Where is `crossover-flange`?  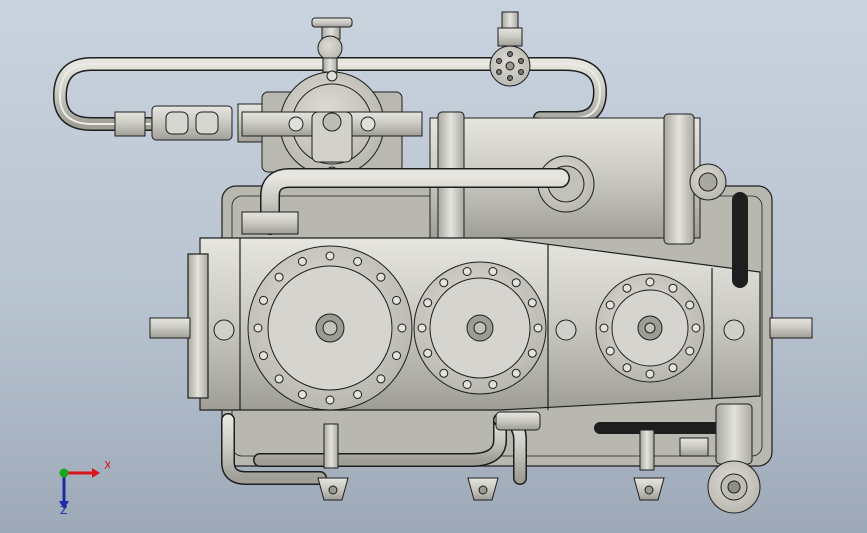
crossover-flange is located at coordinates (270, 223).